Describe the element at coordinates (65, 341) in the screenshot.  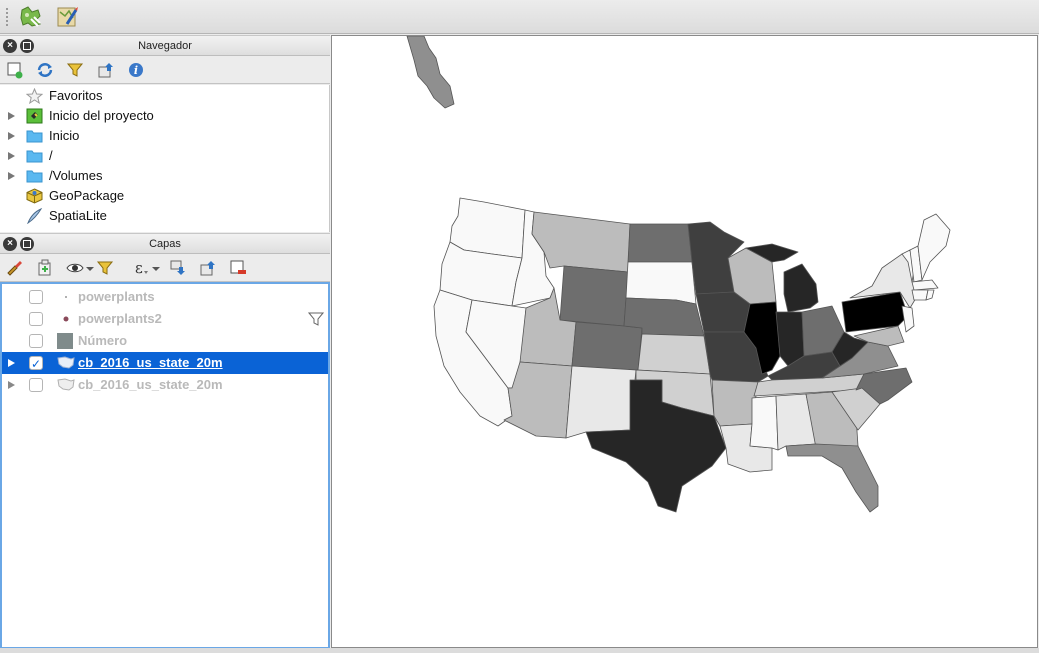
I see `raster-layer-icon` at that location.